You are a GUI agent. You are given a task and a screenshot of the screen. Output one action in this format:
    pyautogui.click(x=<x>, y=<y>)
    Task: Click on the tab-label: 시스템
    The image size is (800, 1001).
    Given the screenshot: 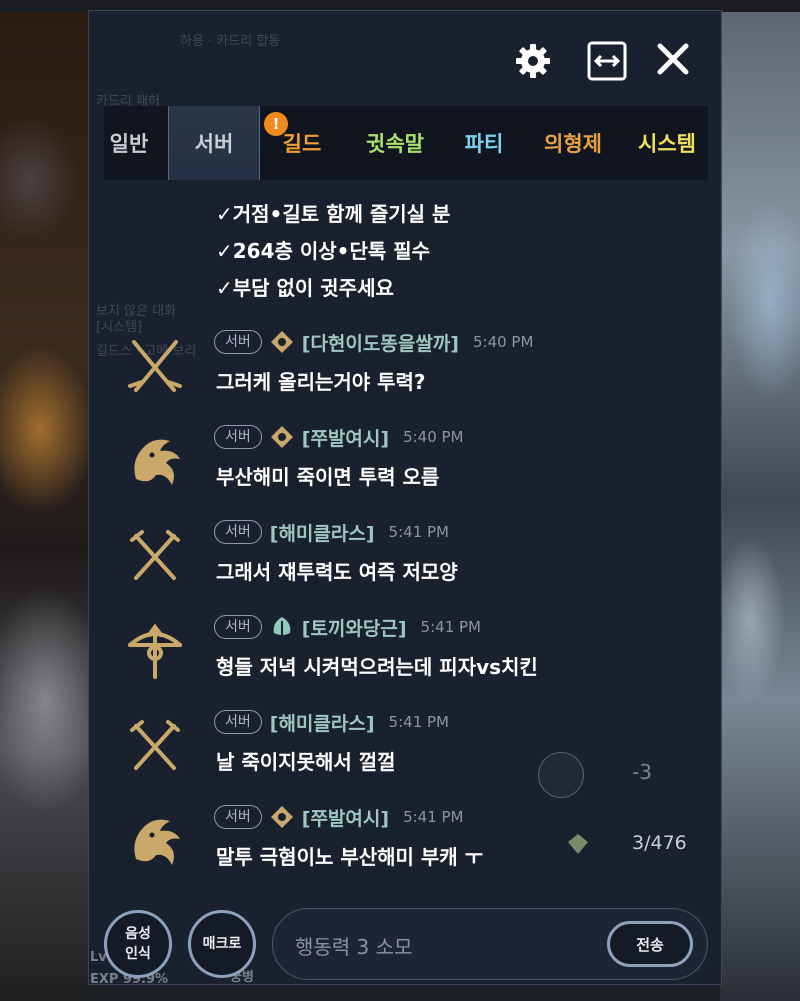 What is the action you would take?
    pyautogui.click(x=667, y=144)
    